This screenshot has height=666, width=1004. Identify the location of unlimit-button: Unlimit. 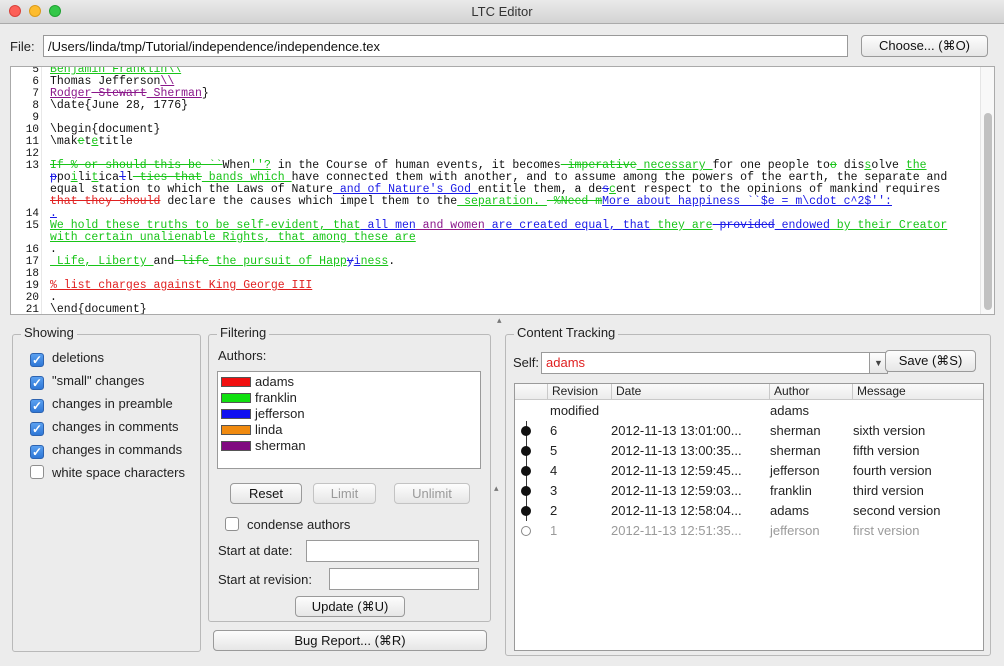
(432, 493).